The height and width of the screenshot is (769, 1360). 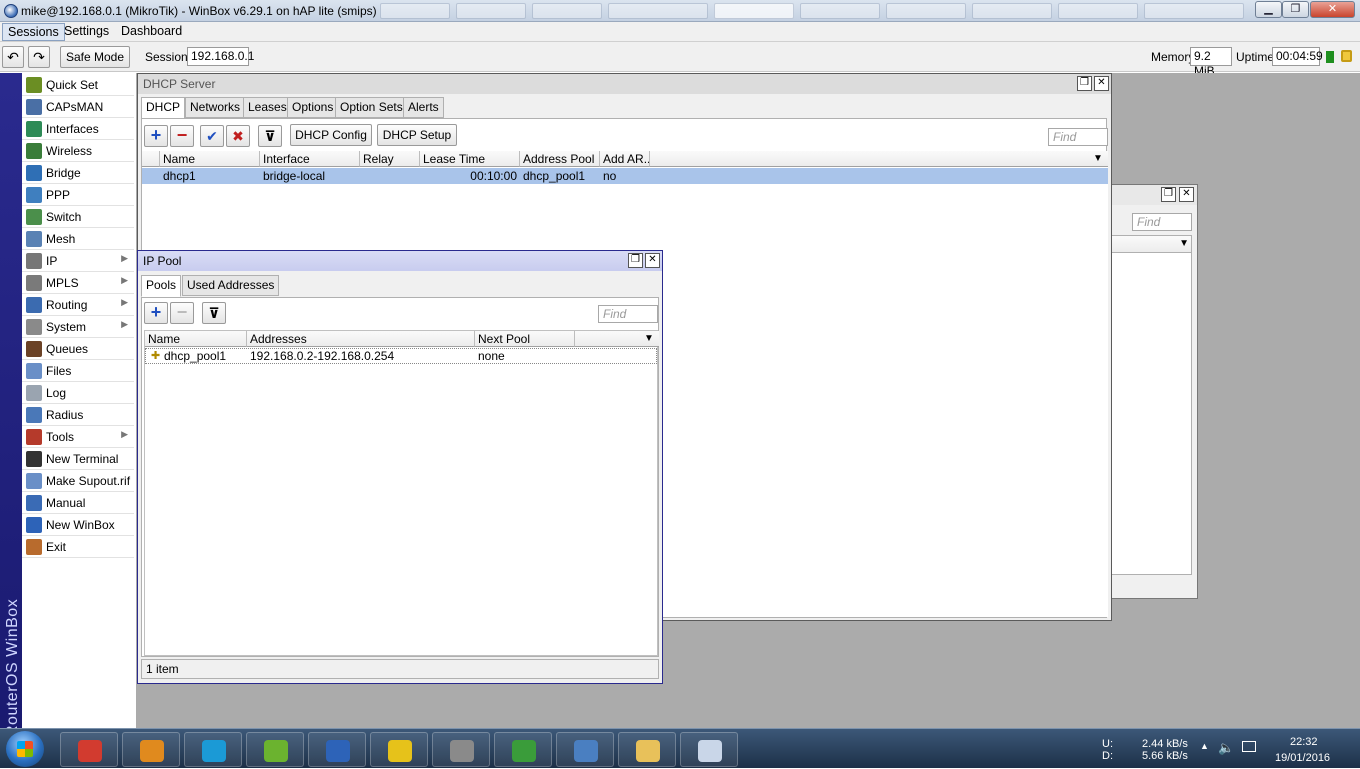 What do you see at coordinates (151, 32) in the screenshot?
I see `menu-dashboard: Dashboard` at bounding box center [151, 32].